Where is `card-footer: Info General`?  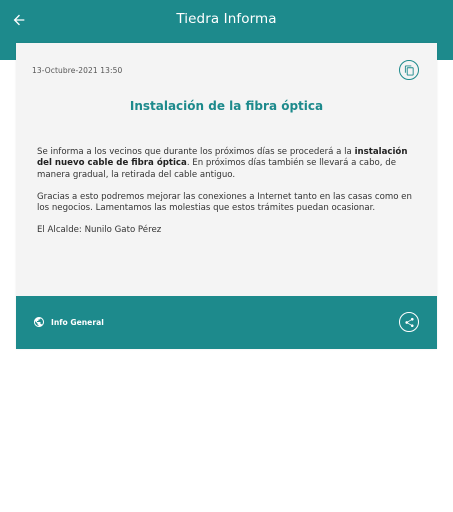 card-footer: Info General is located at coordinates (226, 322).